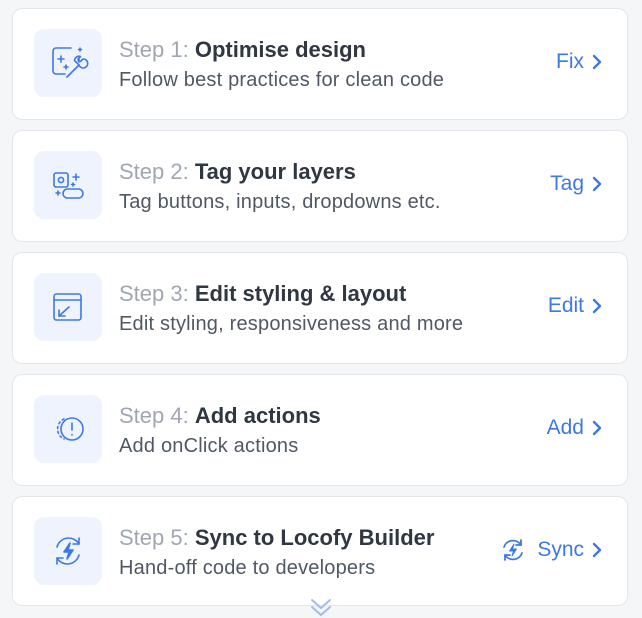 The image size is (642, 618). Describe the element at coordinates (565, 427) in the screenshot. I see `add-button-label: Add` at that location.